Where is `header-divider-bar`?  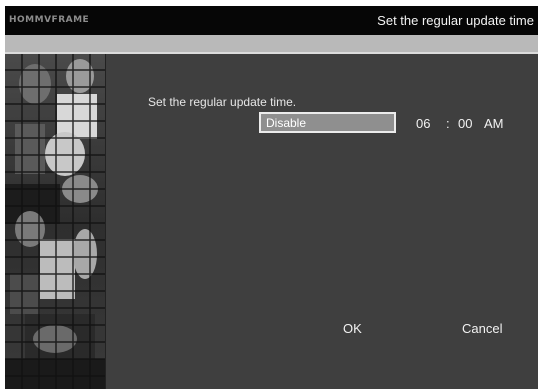 header-divider-bar is located at coordinates (271, 44).